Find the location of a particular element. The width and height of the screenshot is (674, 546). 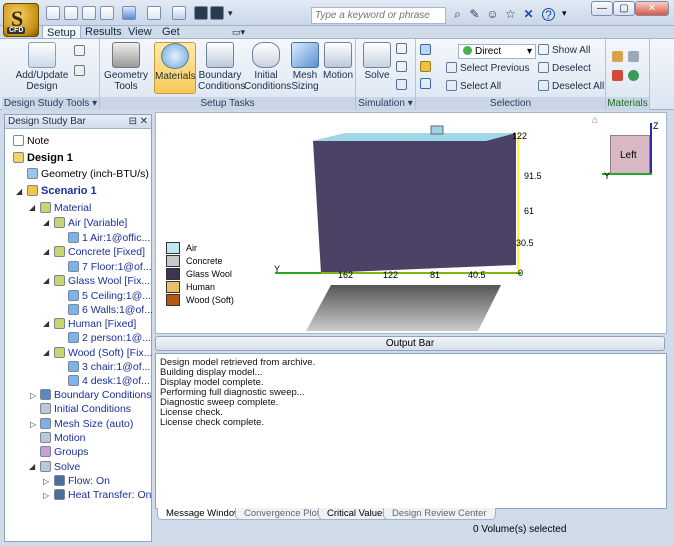

redo-icon is located at coordinates (154, 13).